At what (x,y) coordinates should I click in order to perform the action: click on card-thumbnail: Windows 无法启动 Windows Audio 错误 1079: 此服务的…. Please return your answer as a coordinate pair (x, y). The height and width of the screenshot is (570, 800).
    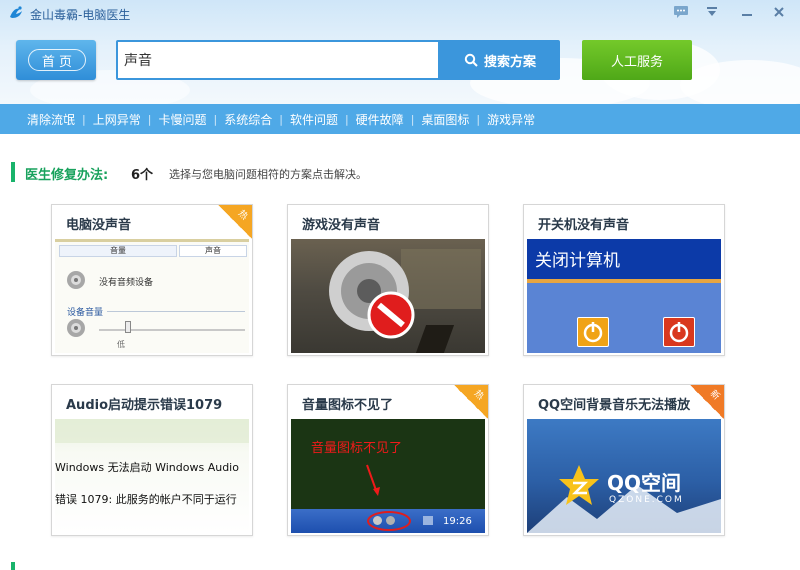
    Looking at the image, I should click on (152, 476).